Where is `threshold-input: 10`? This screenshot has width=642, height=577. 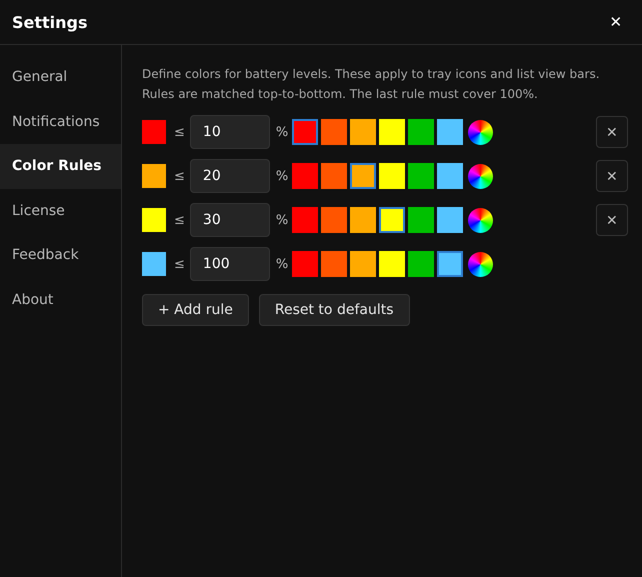 threshold-input: 10 is located at coordinates (230, 132).